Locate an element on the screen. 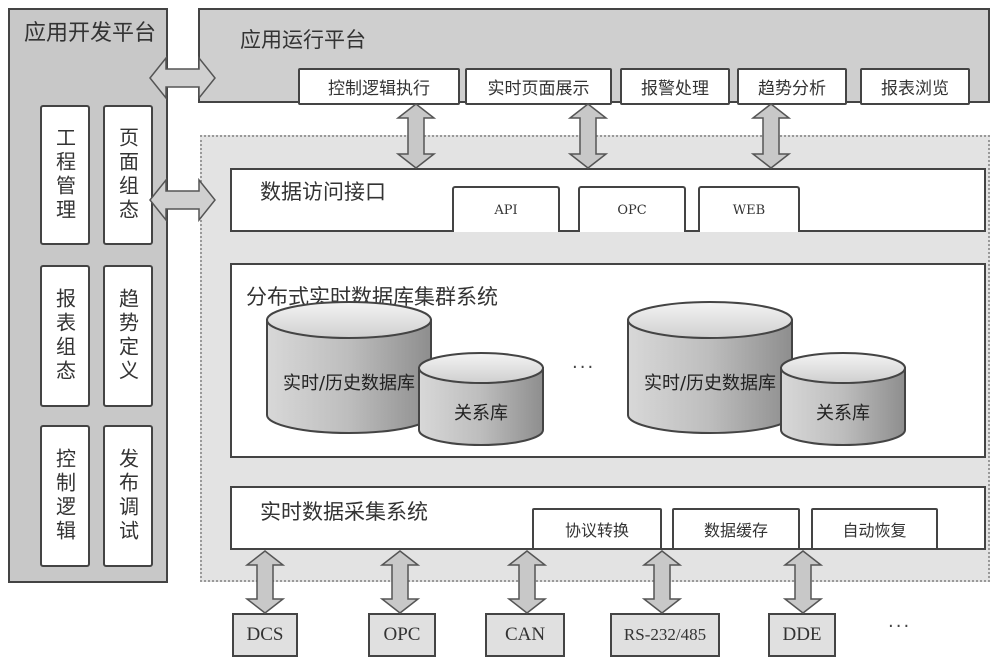  arrow-dev-to-run-icon is located at coordinates (182, 78).